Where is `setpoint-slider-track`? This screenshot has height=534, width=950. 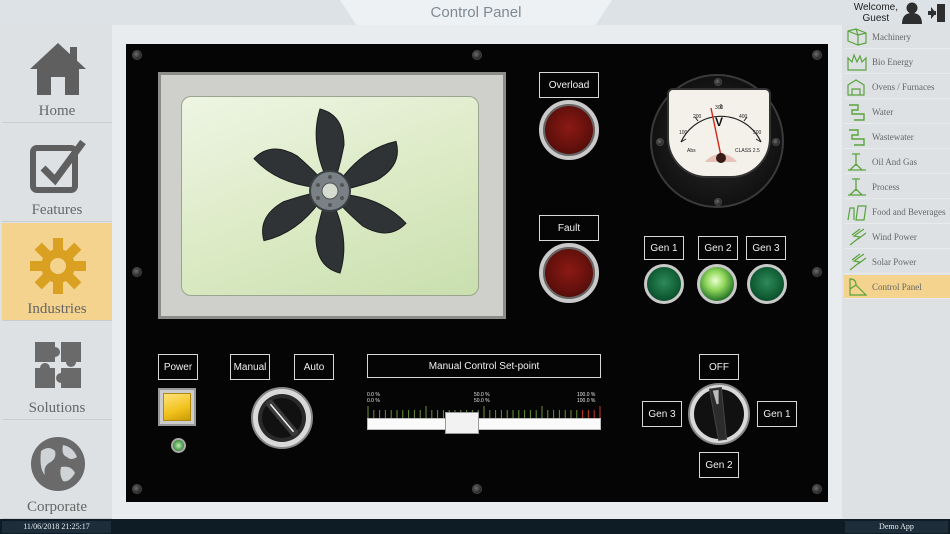
setpoint-slider-track is located at coordinates (484, 424).